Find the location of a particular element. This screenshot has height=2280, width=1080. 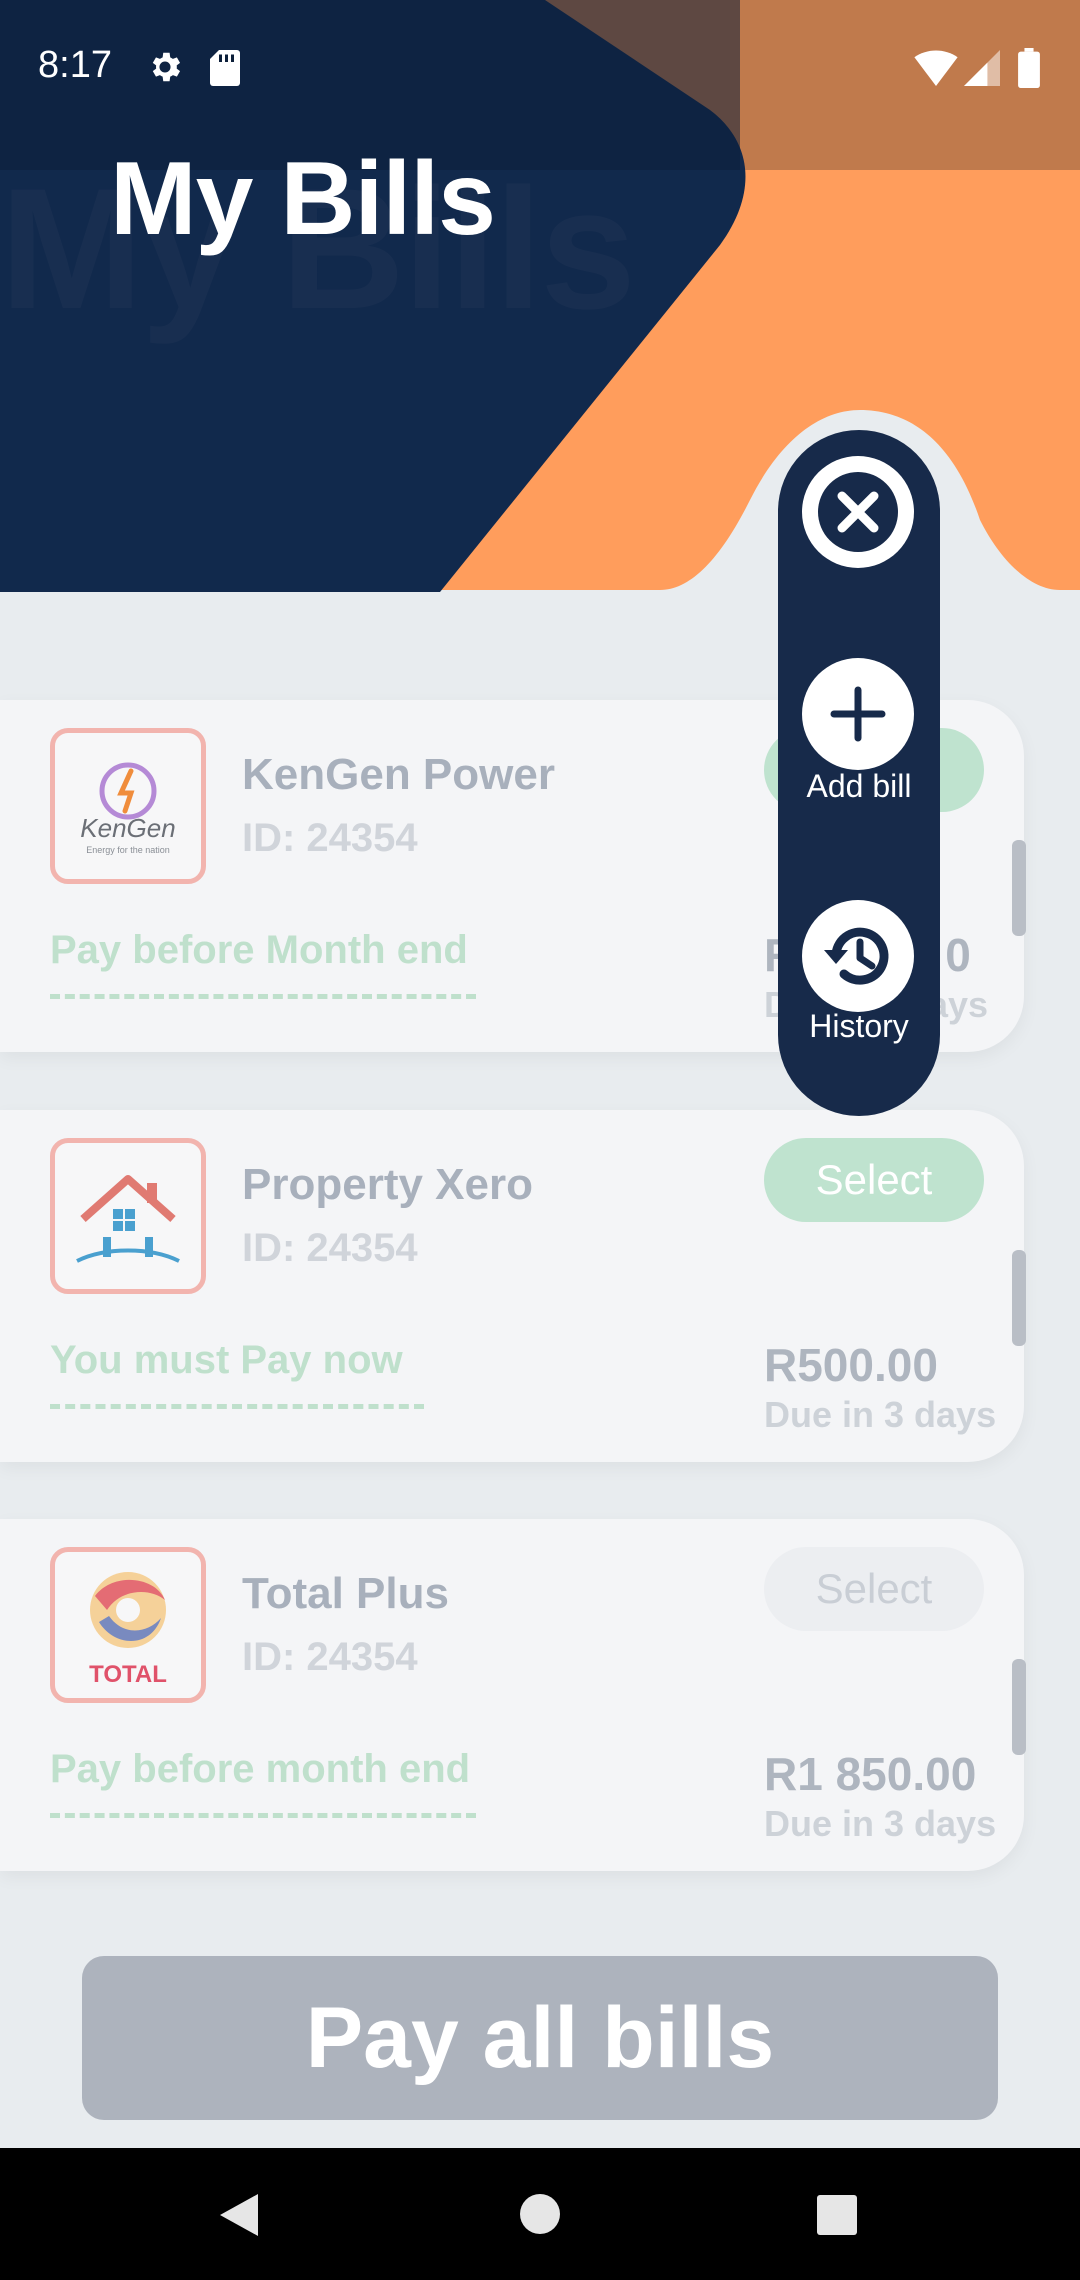

bill-note: You must Pay now is located at coordinates (226, 1360).